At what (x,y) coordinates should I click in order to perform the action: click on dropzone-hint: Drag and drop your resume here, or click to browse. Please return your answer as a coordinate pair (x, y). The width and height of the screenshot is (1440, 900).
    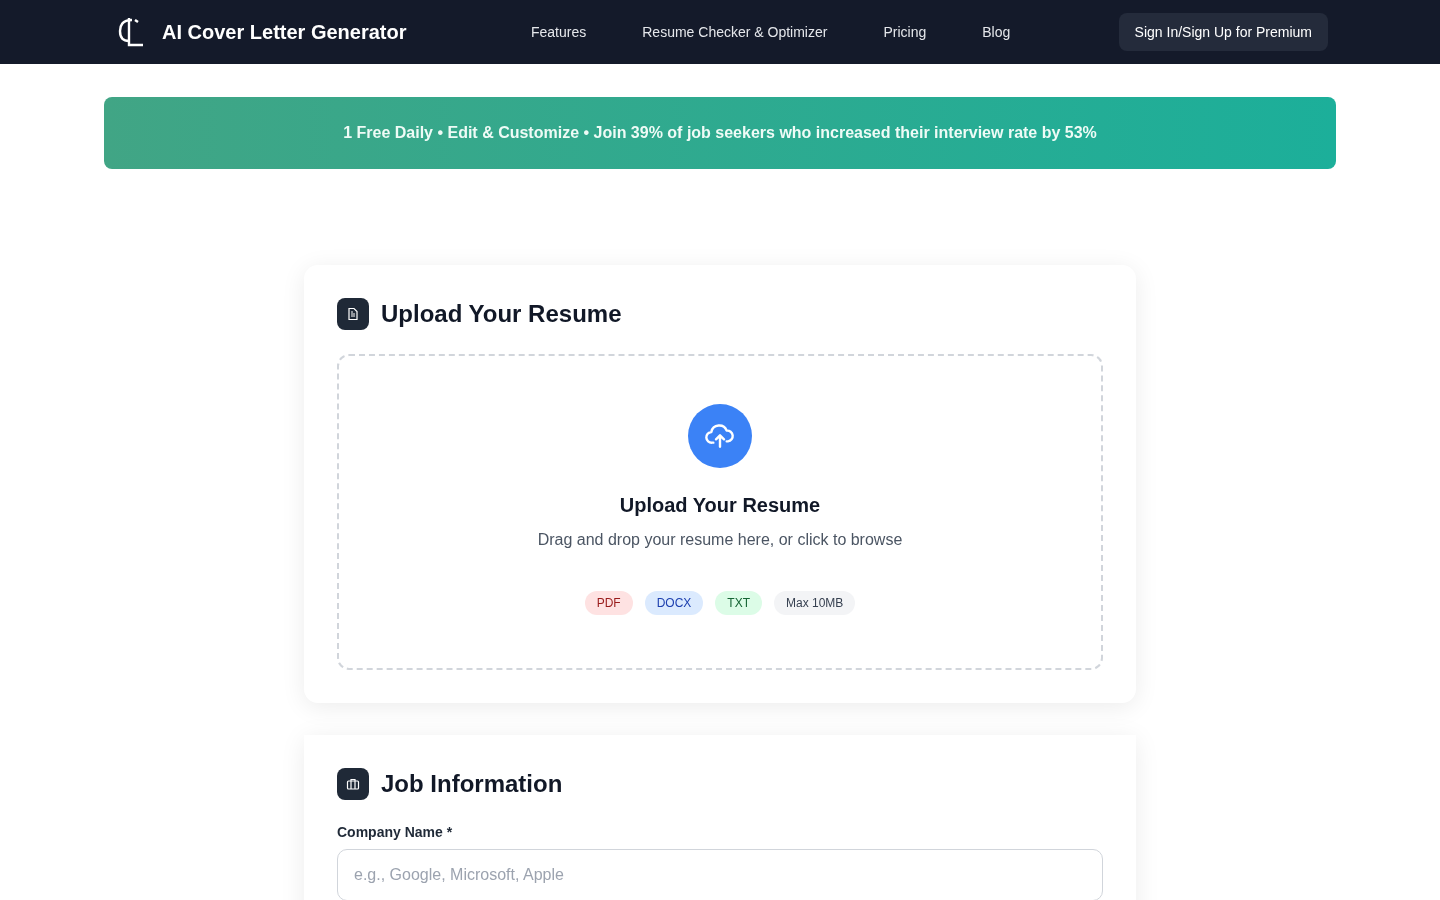
    Looking at the image, I should click on (720, 540).